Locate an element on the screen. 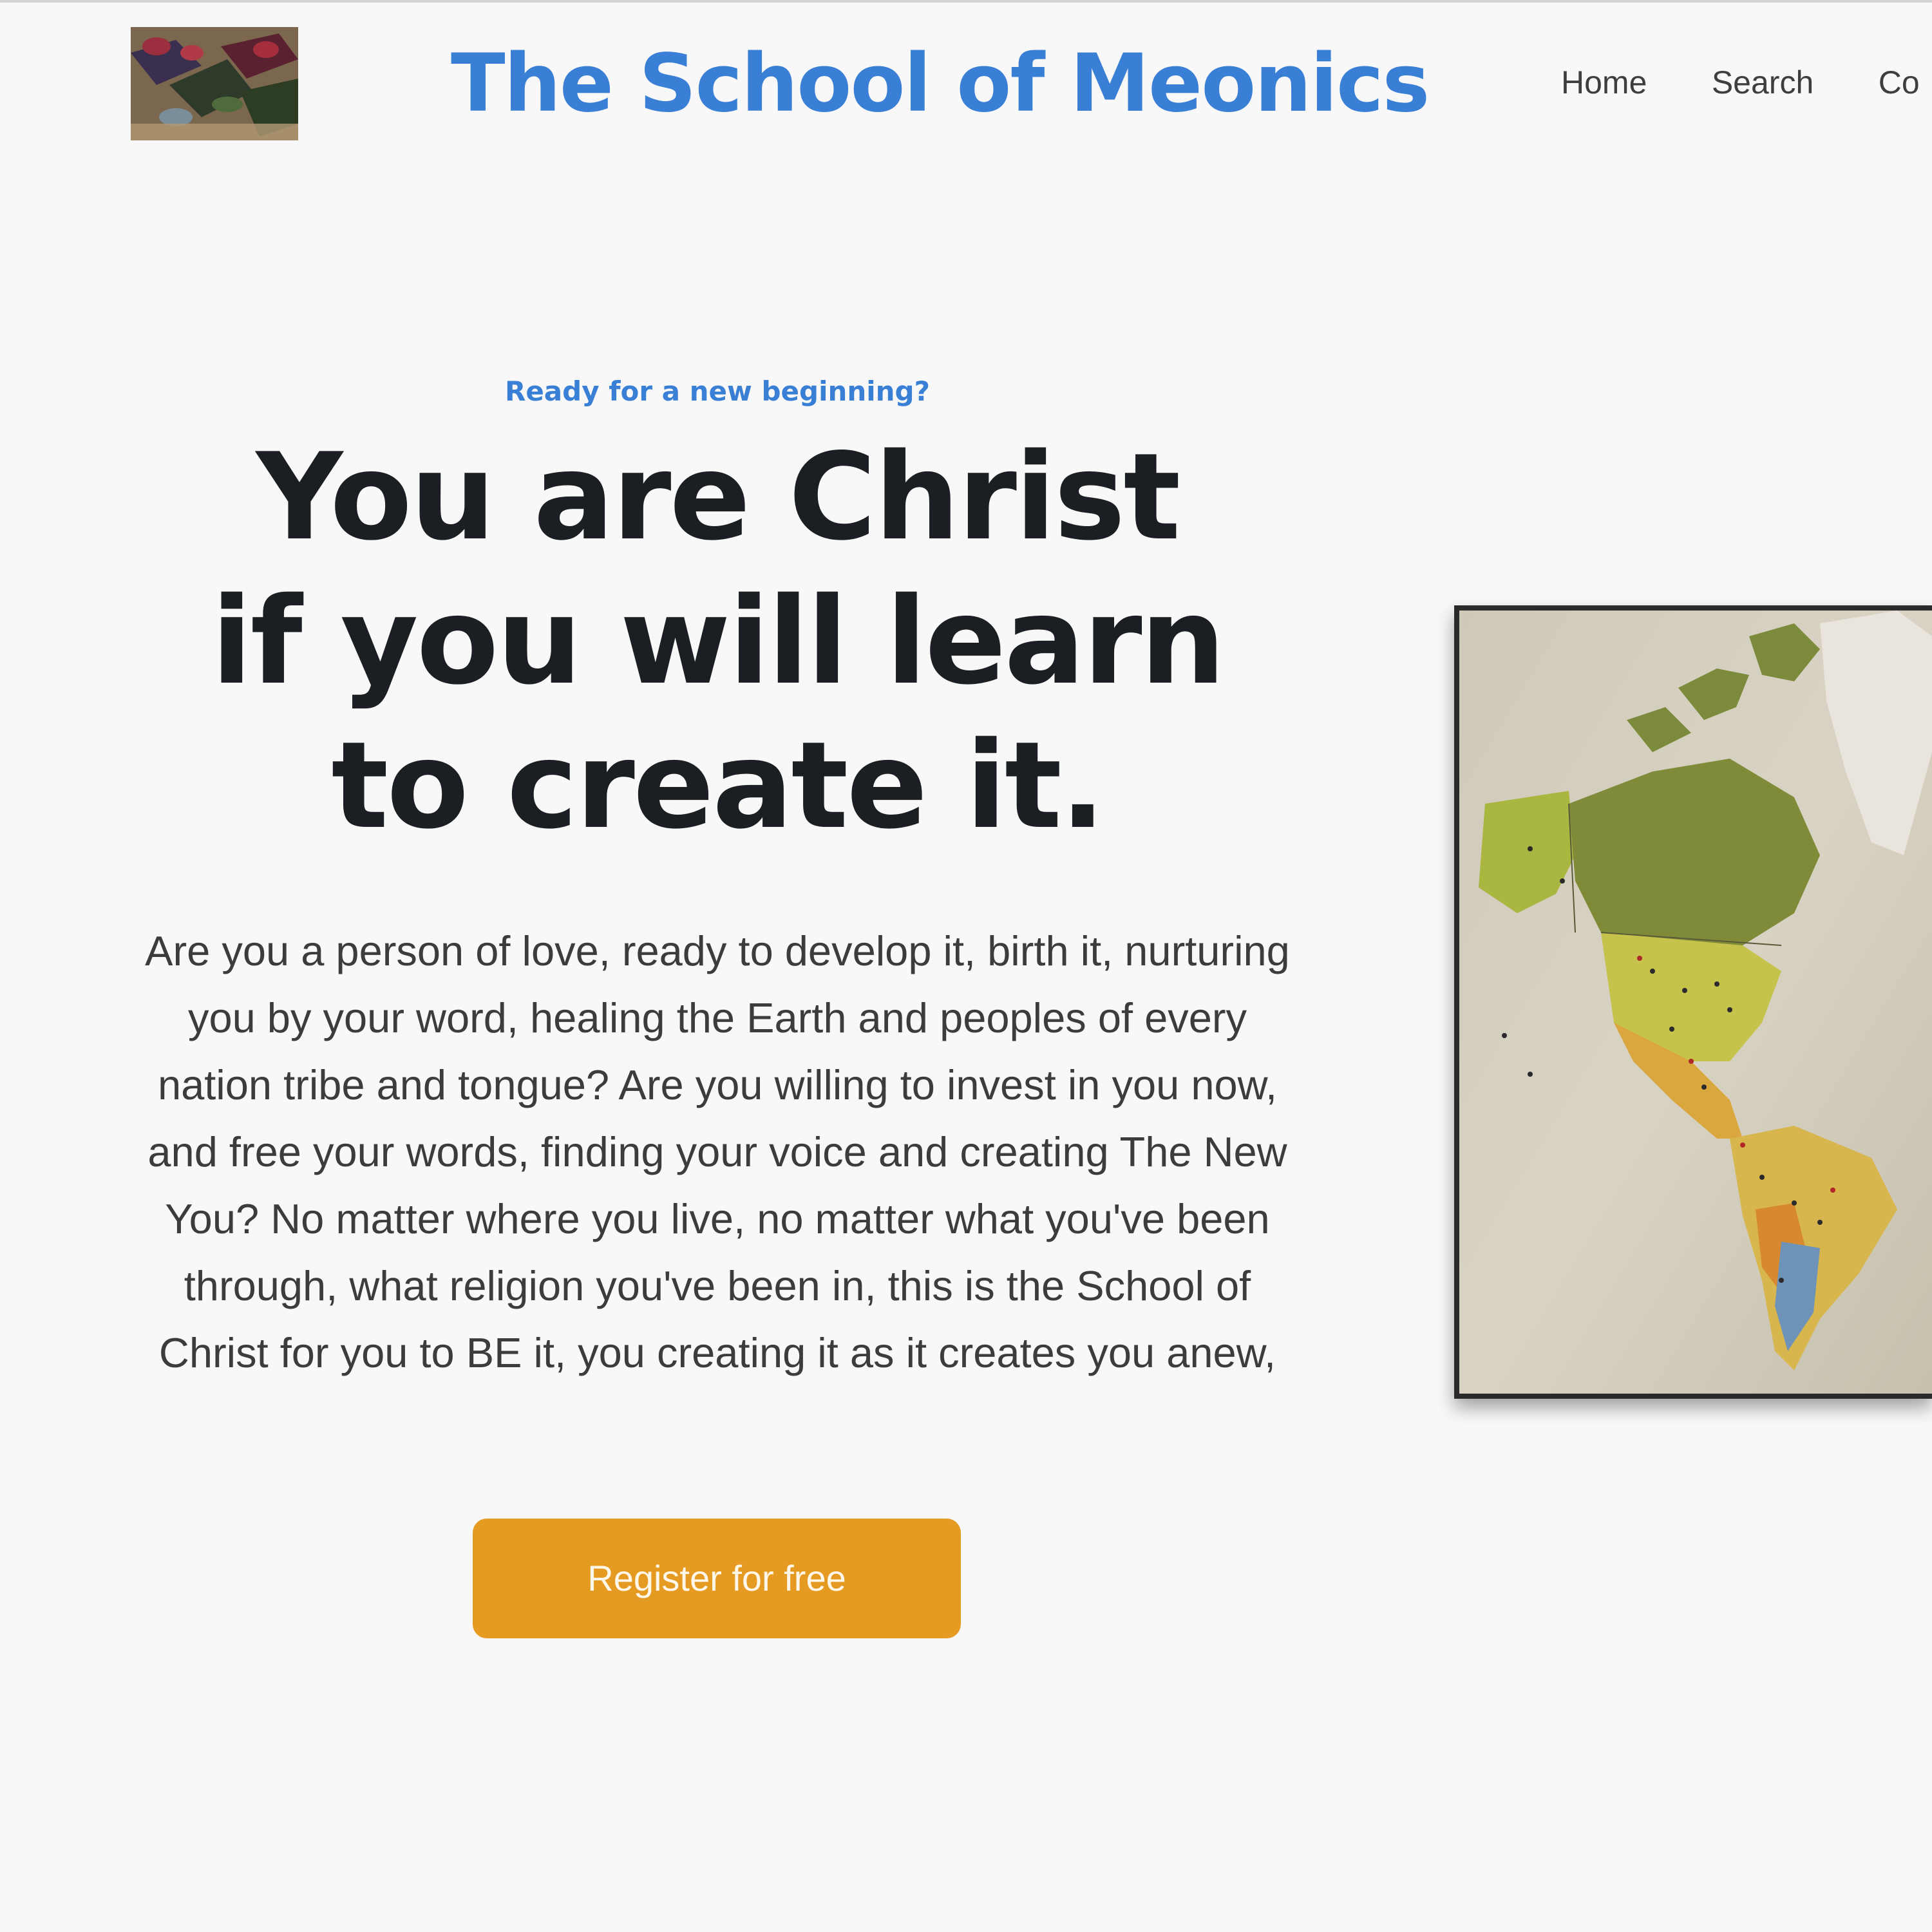 This screenshot has width=1932, height=1932. top-divider is located at coordinates (966, 1).